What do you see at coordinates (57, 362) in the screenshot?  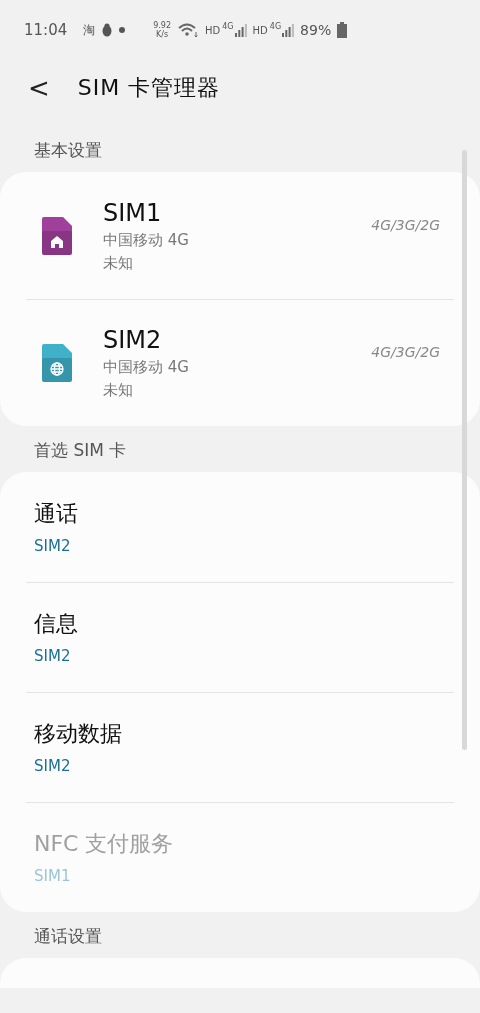 I see `sim-card-globe-icon` at bounding box center [57, 362].